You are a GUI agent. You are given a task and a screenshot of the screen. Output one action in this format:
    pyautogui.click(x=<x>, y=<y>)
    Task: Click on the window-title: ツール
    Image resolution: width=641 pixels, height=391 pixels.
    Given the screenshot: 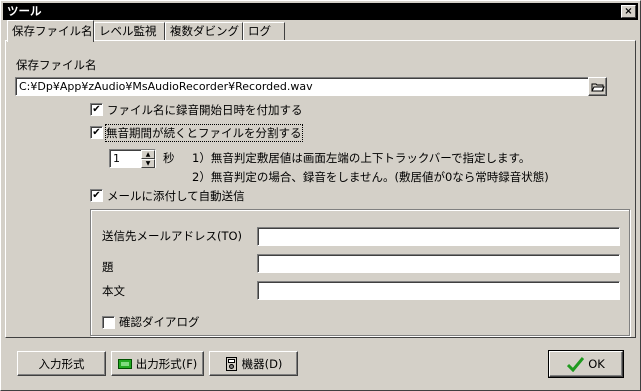 What is the action you would take?
    pyautogui.click(x=24, y=11)
    